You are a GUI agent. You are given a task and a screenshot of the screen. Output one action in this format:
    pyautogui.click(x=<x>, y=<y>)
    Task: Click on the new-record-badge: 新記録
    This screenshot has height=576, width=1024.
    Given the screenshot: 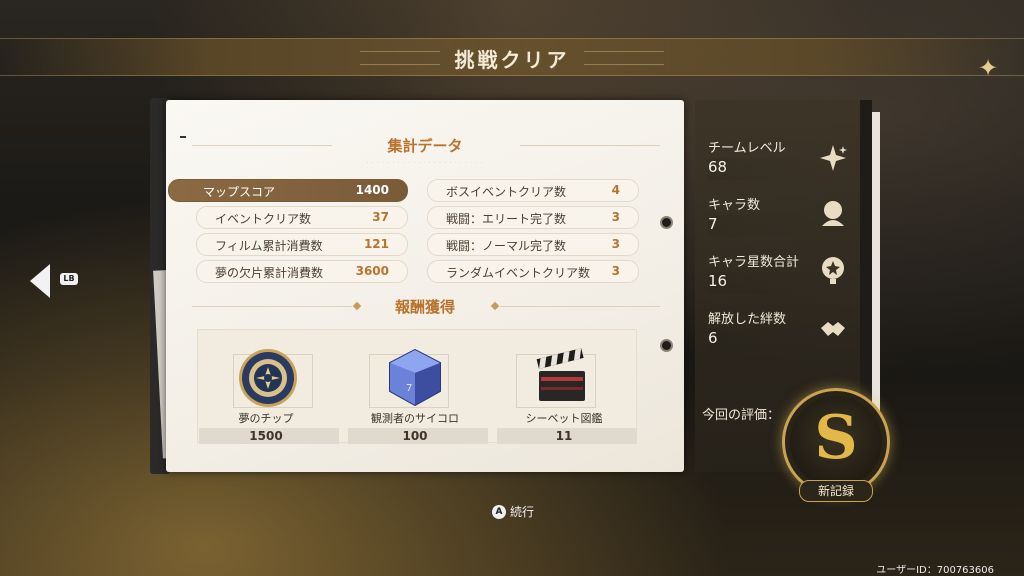 What is the action you would take?
    pyautogui.click(x=836, y=491)
    